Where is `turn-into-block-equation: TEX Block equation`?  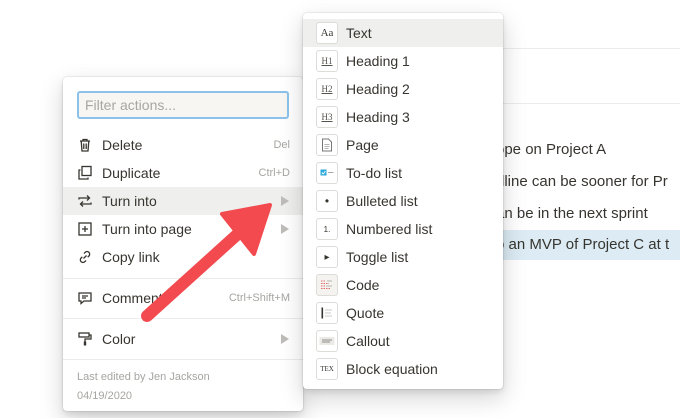 turn-into-block-equation: TEX Block equation is located at coordinates (403, 369).